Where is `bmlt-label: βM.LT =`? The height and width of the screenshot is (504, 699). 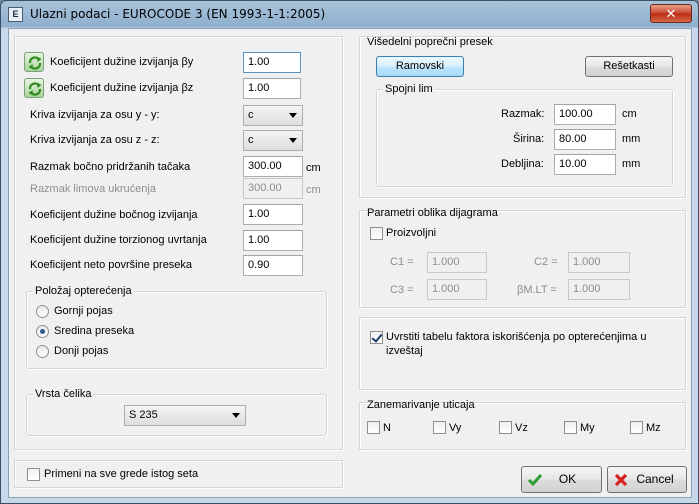
bmlt-label: βM.LT = is located at coordinates (537, 290).